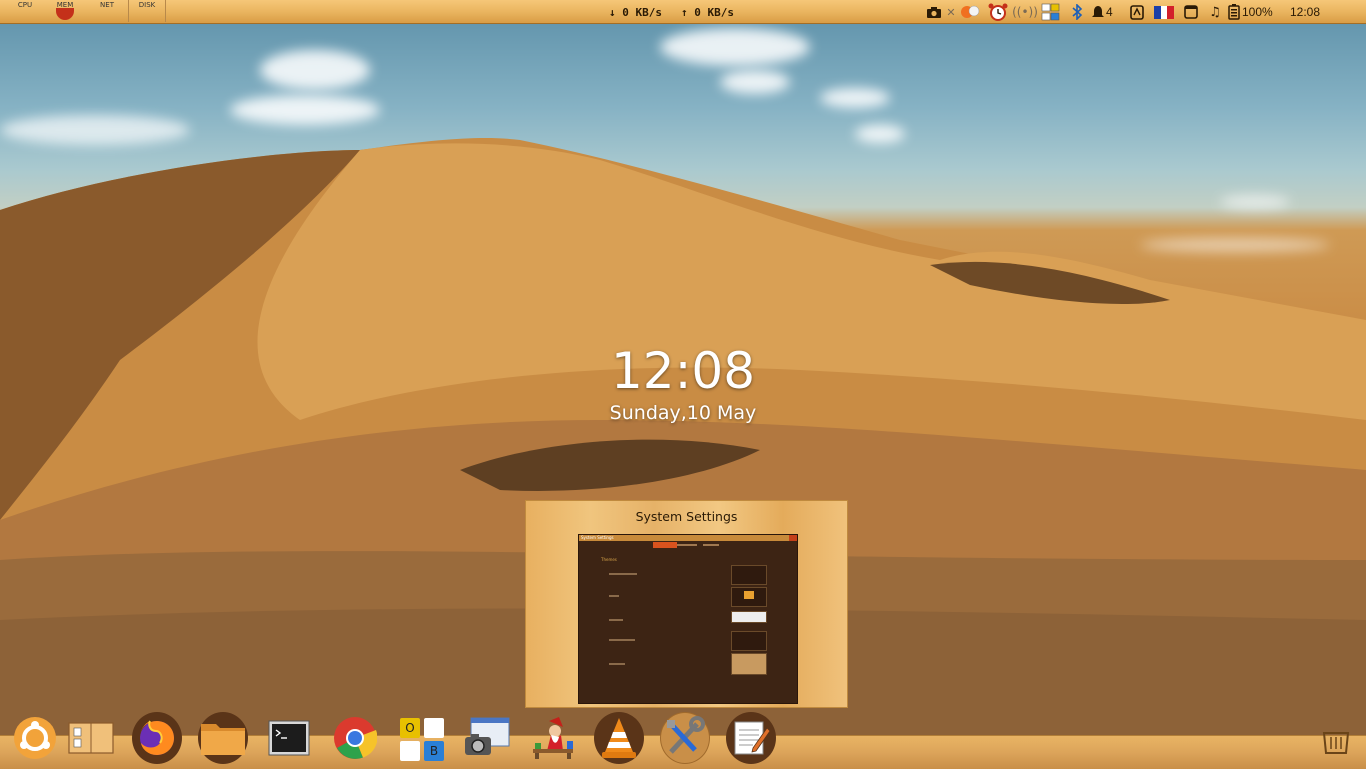 This screenshot has width=1366, height=769. What do you see at coordinates (597, 537) in the screenshot?
I see `thumbnail-window-title: System Settings` at bounding box center [597, 537].